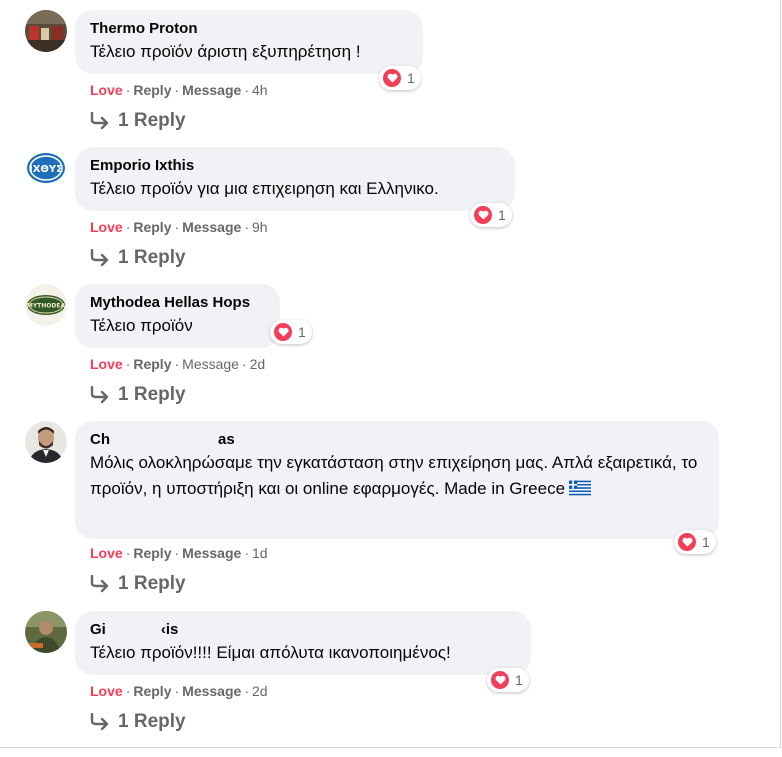  Describe the element at coordinates (226, 439) in the screenshot. I see `author-name-end: as` at that location.